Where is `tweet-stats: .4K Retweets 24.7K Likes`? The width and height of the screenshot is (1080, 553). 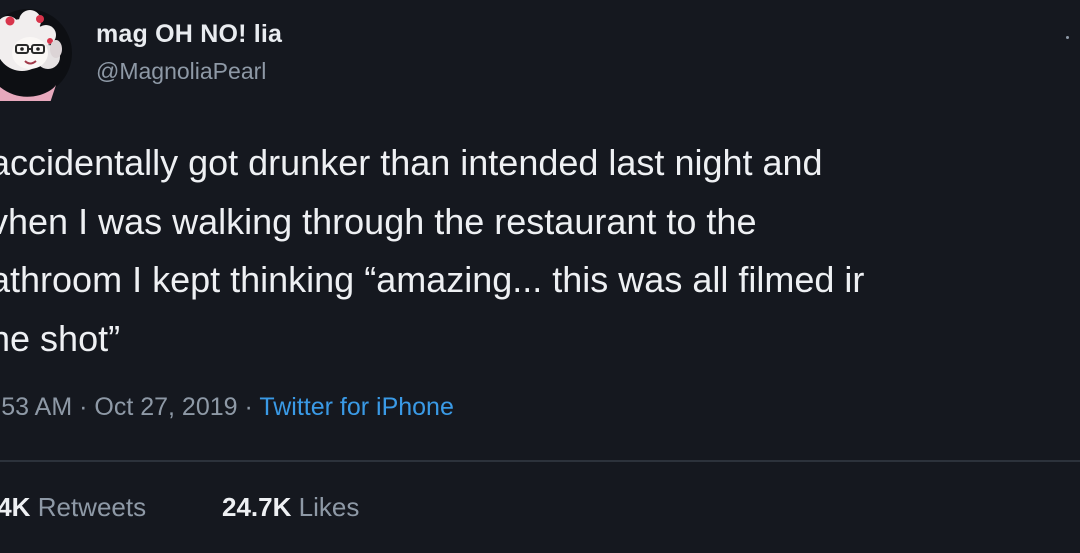
tweet-stats: .4K Retweets 24.7K Likes is located at coordinates (179, 507).